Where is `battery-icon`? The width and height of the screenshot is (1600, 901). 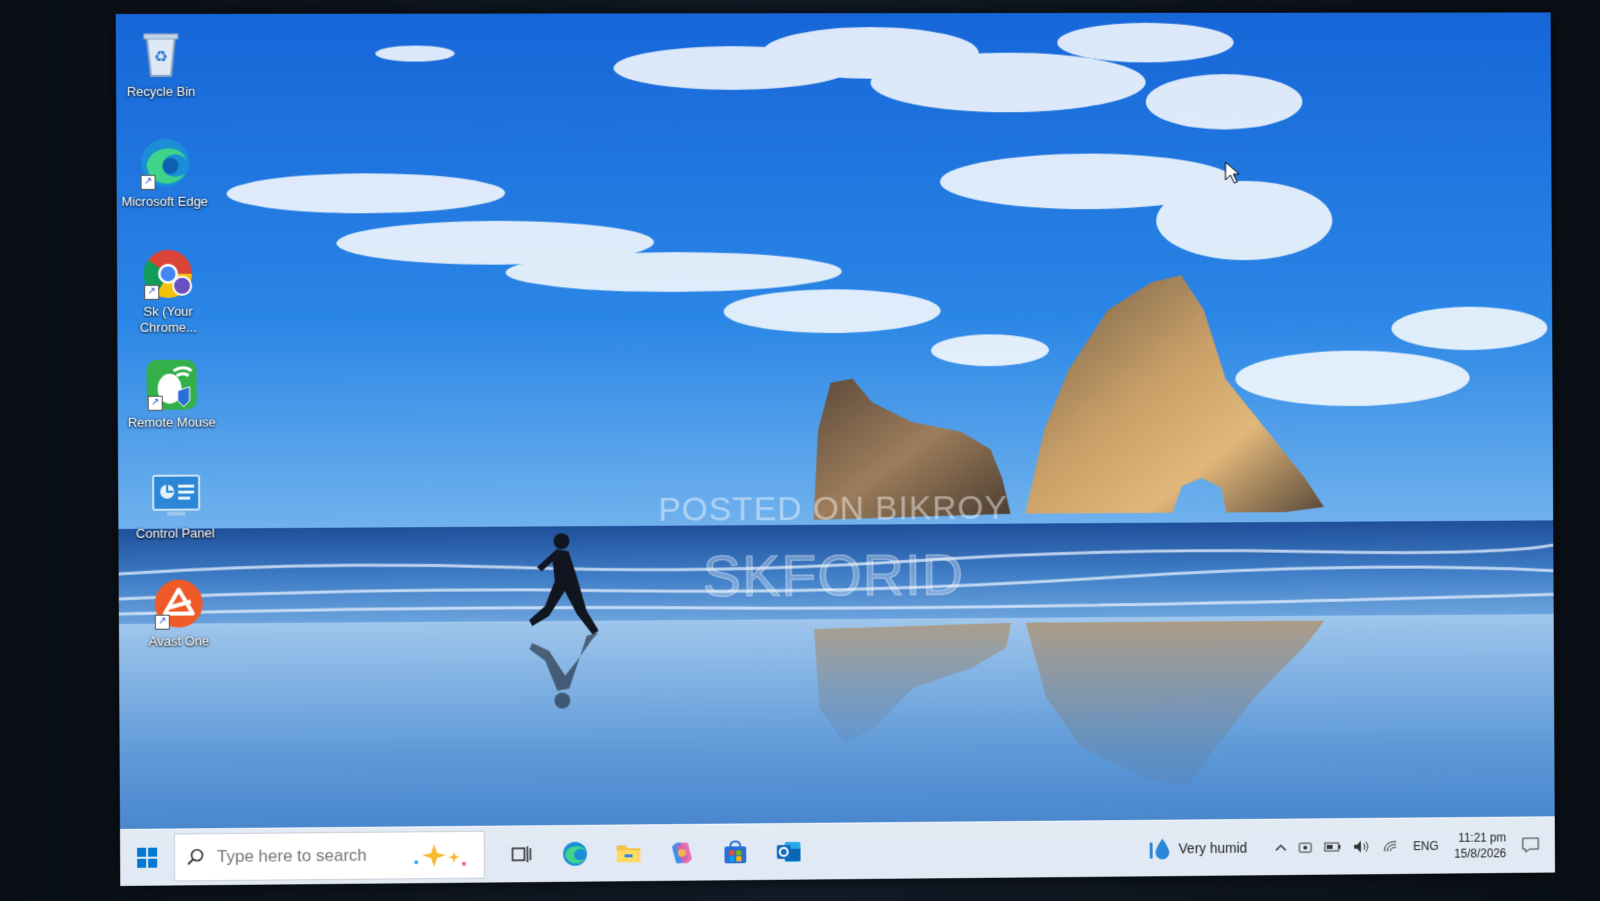
battery-icon is located at coordinates (1332, 847).